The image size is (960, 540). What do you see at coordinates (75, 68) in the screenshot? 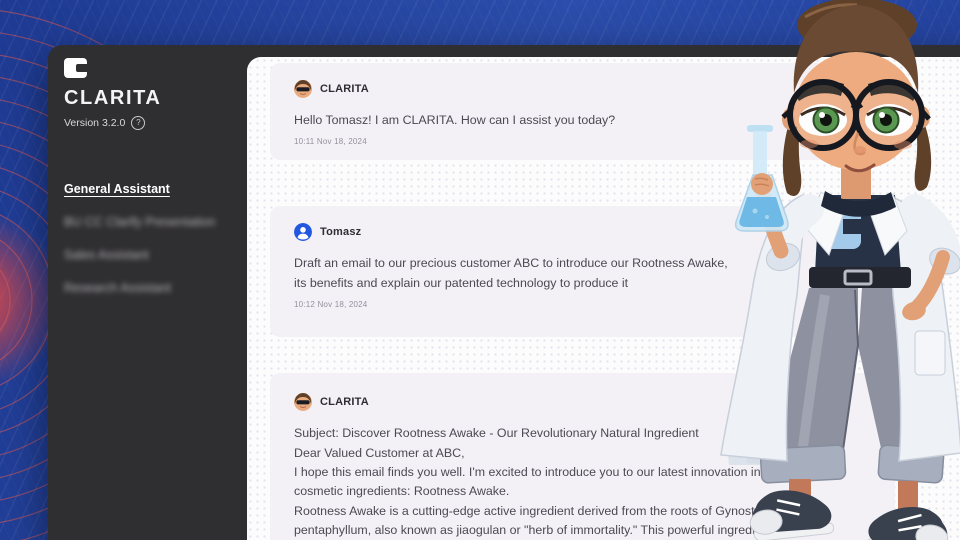
I see `clarita-logo-icon` at bounding box center [75, 68].